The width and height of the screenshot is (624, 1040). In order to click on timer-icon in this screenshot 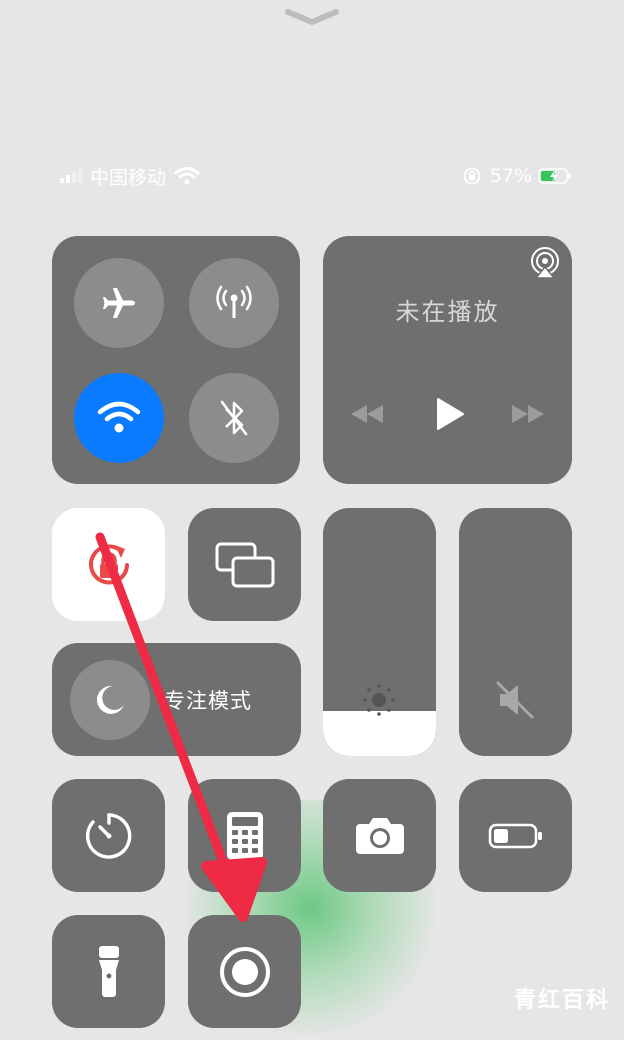, I will do `click(108, 835)`.